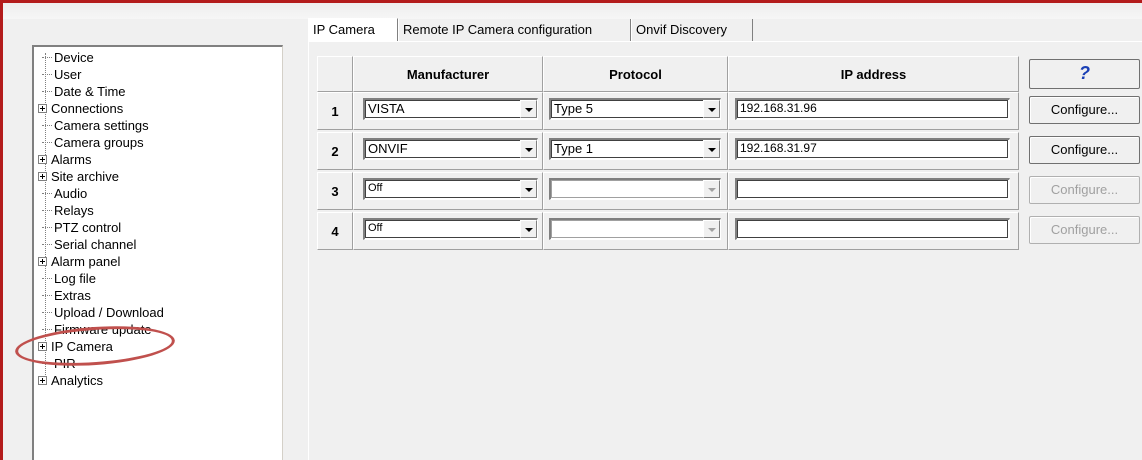  Describe the element at coordinates (77, 380) in the screenshot. I see `tree-item-label: Analytics` at that location.